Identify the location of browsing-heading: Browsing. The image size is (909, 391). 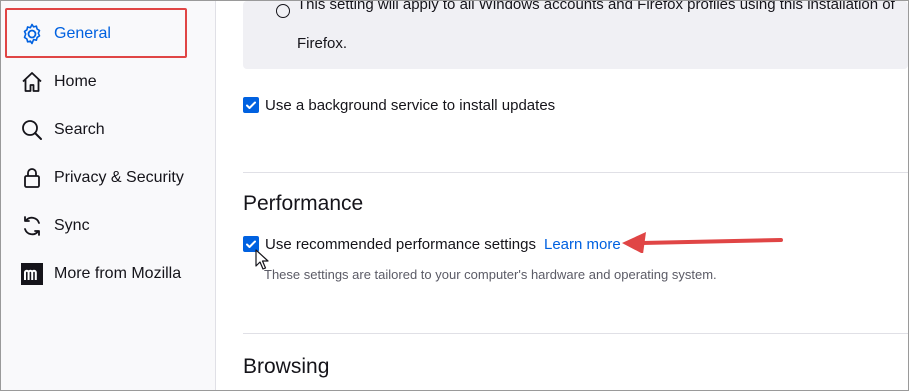
(286, 366).